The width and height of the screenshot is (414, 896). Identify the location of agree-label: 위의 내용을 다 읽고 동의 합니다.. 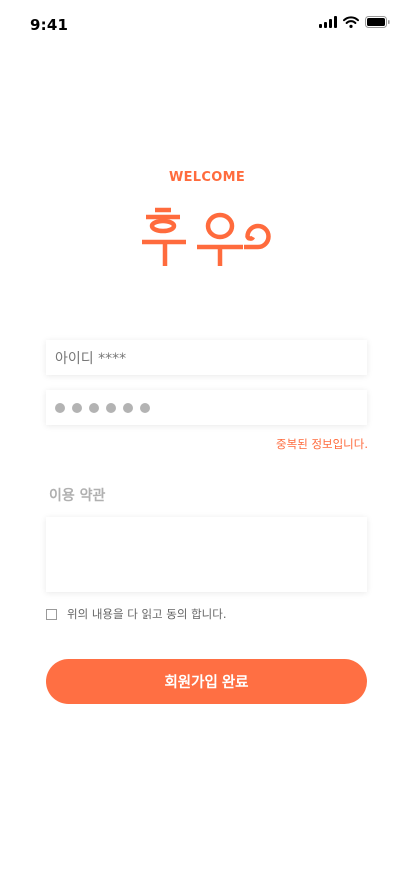
(147, 614).